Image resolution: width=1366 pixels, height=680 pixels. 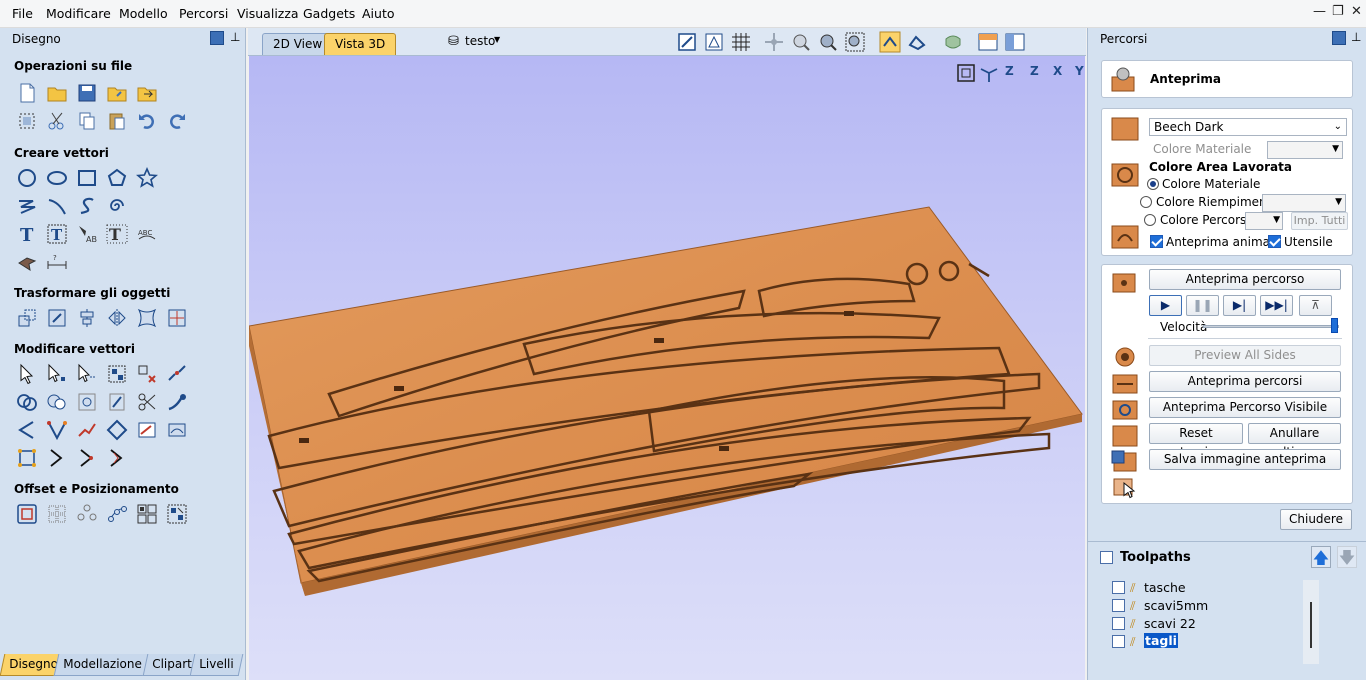 What do you see at coordinates (1245, 279) in the screenshot?
I see `preview-path-button: Anteprima percorso` at bounding box center [1245, 279].